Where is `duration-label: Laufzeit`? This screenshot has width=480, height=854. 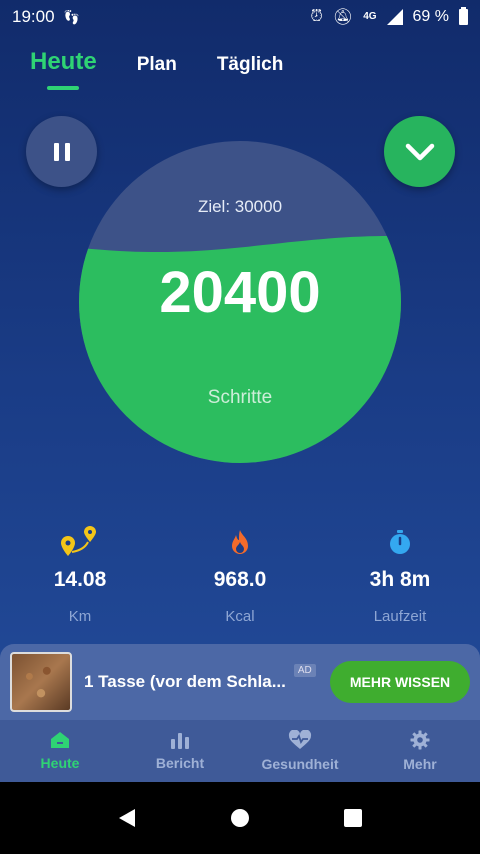 duration-label: Laufzeit is located at coordinates (400, 616).